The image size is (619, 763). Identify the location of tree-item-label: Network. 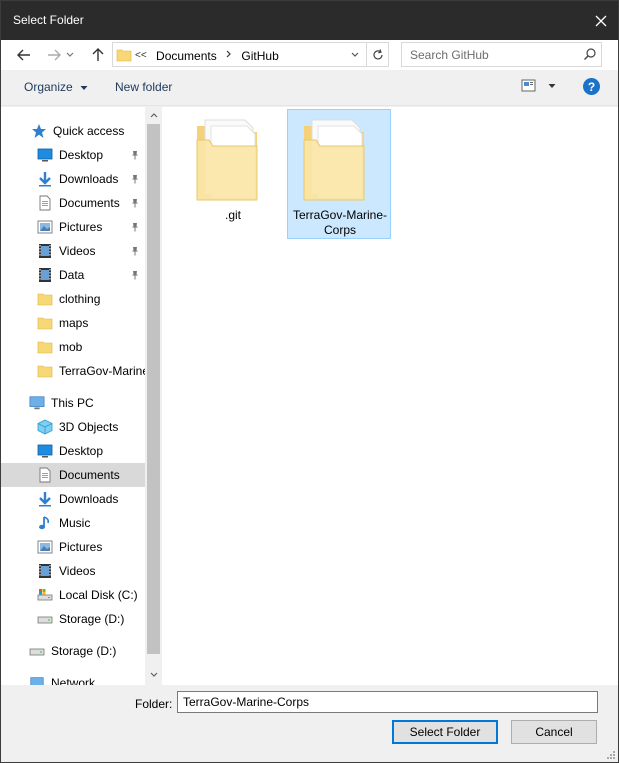
(73, 680).